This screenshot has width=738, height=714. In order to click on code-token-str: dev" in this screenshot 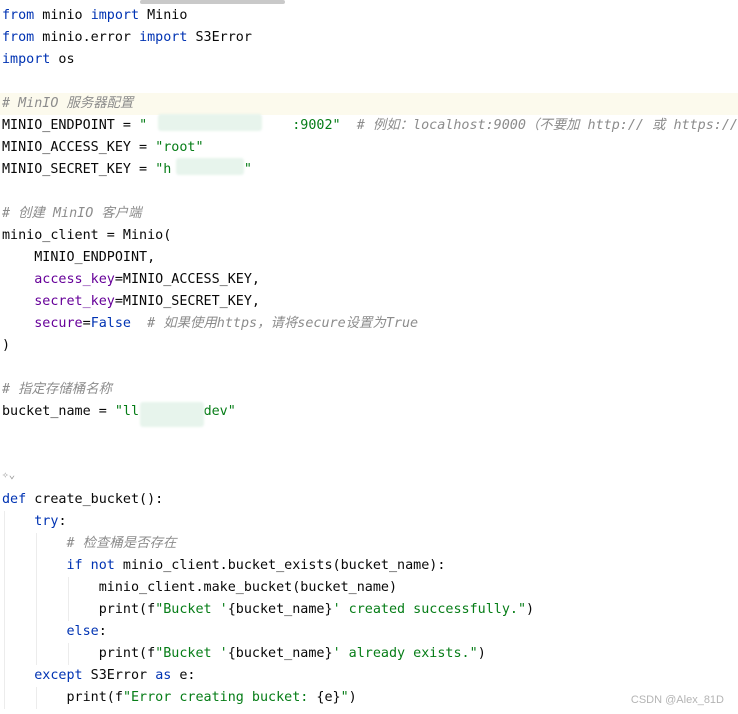, I will do `click(219, 411)`.